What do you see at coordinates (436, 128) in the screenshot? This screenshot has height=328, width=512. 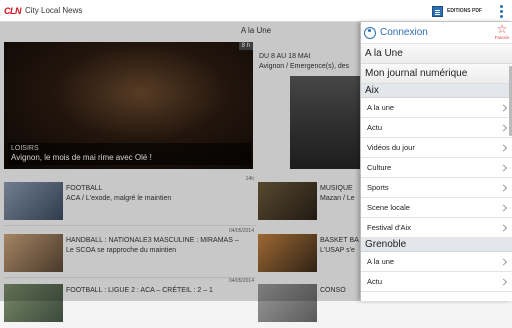 I see `menu-item-aix-actu: Actu` at bounding box center [436, 128].